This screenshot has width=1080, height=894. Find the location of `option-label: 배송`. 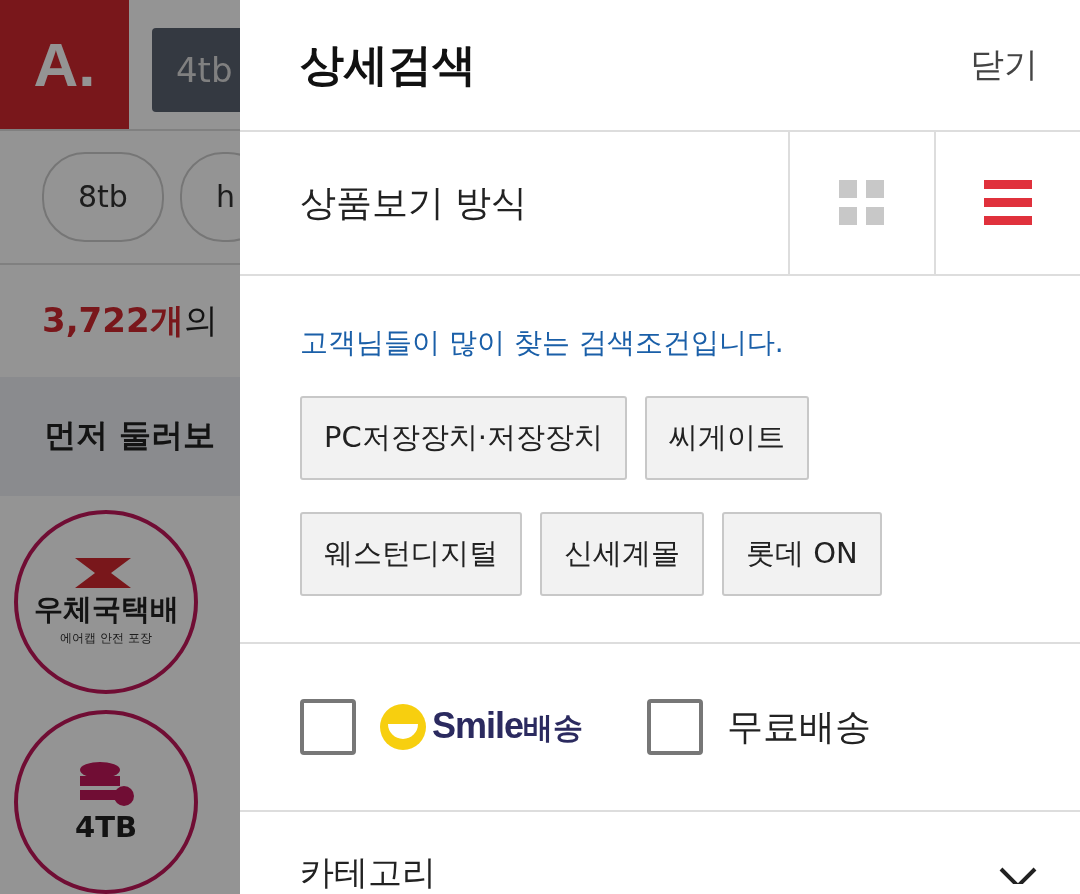

option-label: 배송 is located at coordinates (553, 728).